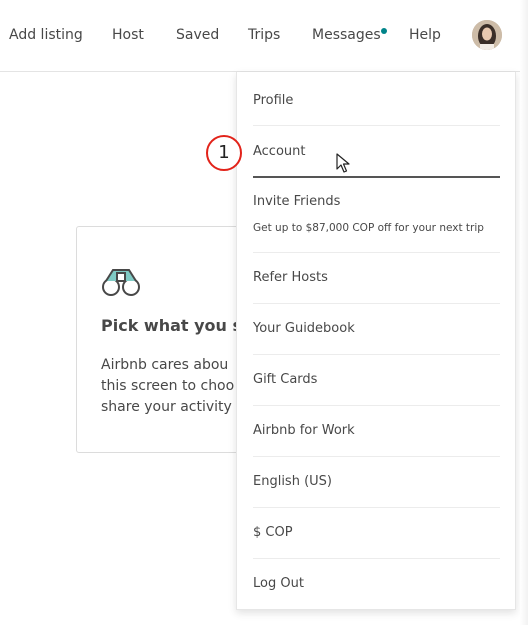 The height and width of the screenshot is (625, 528). I want to click on nav-trips: Trips, so click(264, 35).